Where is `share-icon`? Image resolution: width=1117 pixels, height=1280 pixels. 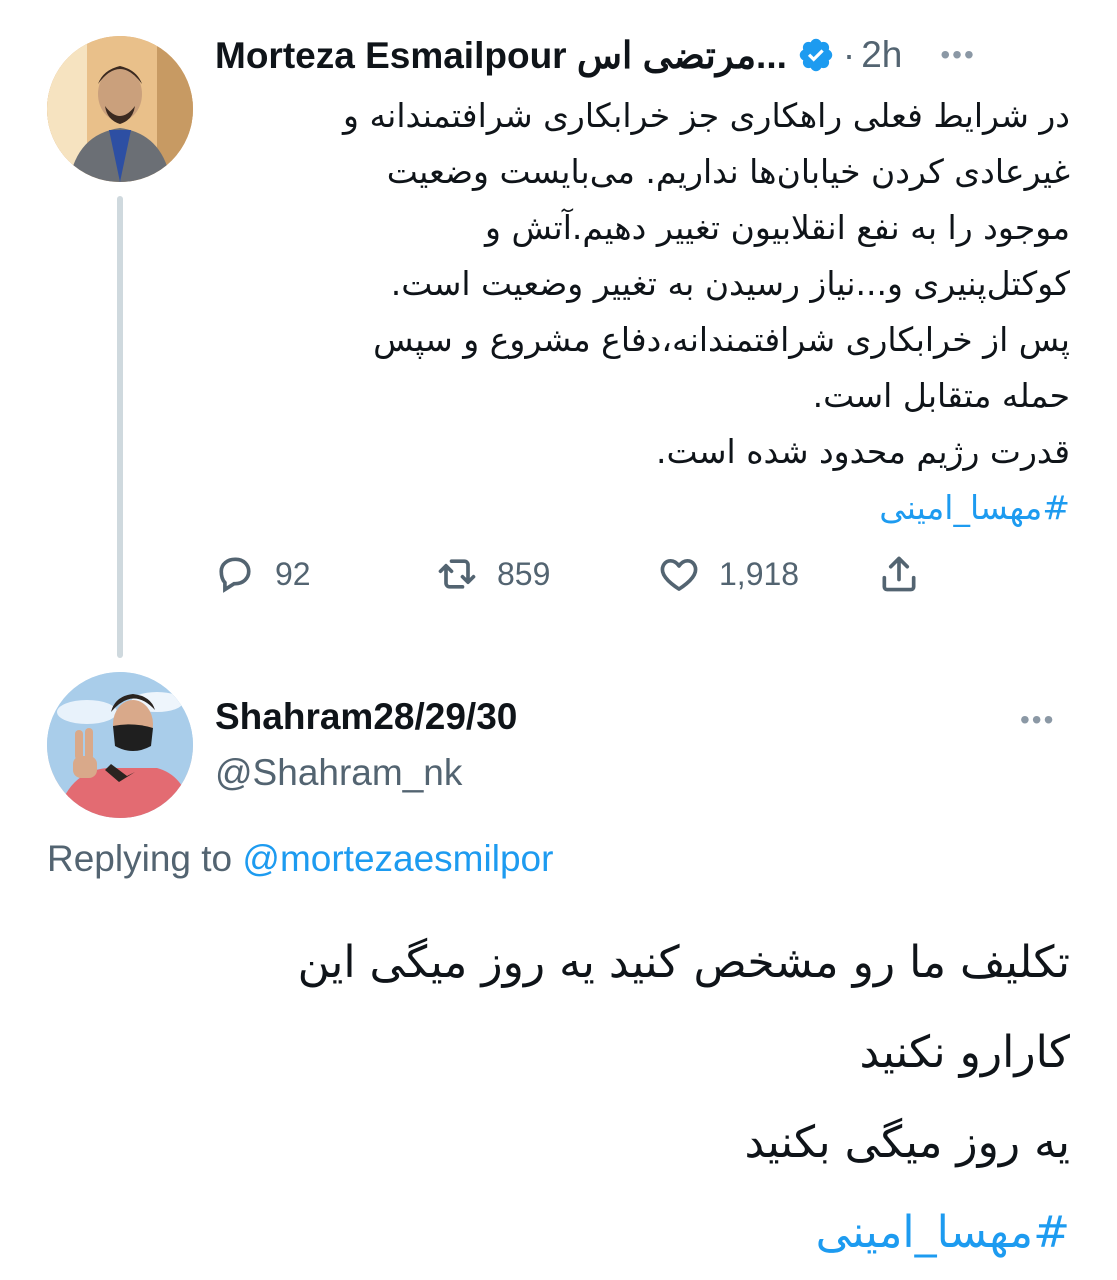
share-icon is located at coordinates (899, 574).